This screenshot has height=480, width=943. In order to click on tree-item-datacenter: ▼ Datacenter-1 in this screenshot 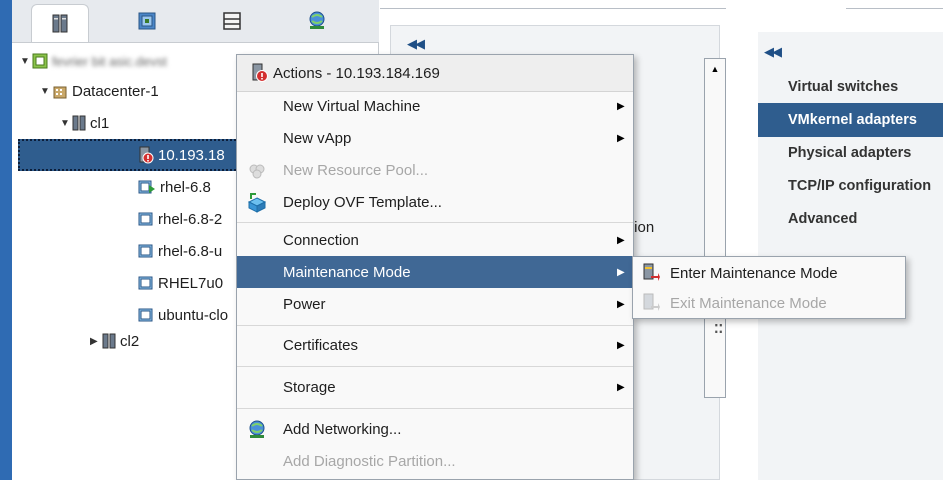, I will do `click(99, 91)`.